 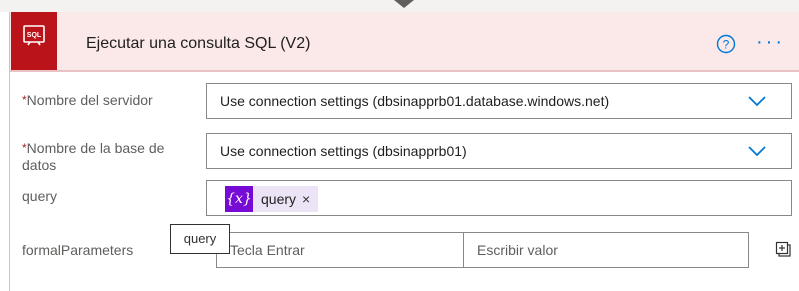 I want to click on dynamic-content-token: {x} query ×, so click(x=272, y=199).